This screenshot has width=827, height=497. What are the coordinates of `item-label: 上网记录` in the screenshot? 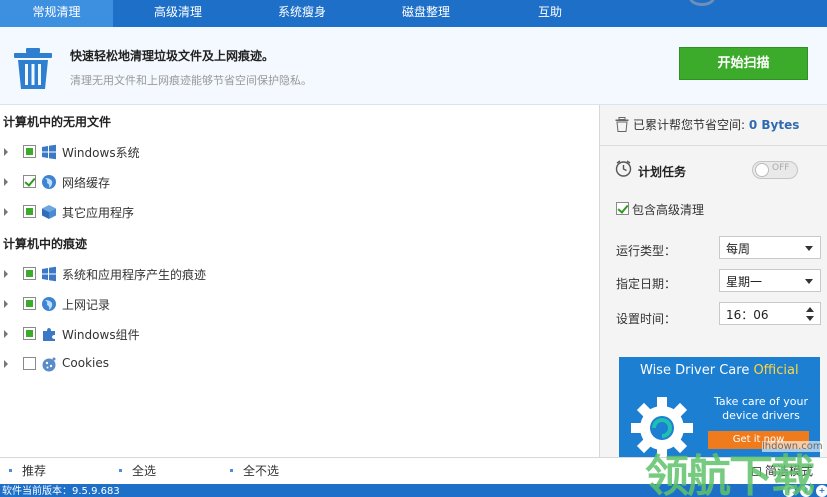 It's located at (86, 305).